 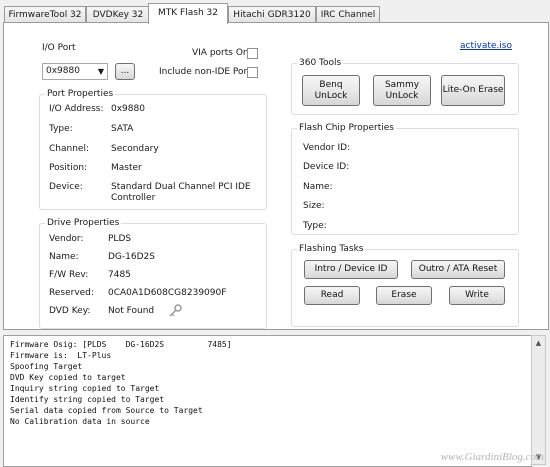 I want to click on tab-mtk-flash: MTK Flash 32, so click(x=188, y=13).